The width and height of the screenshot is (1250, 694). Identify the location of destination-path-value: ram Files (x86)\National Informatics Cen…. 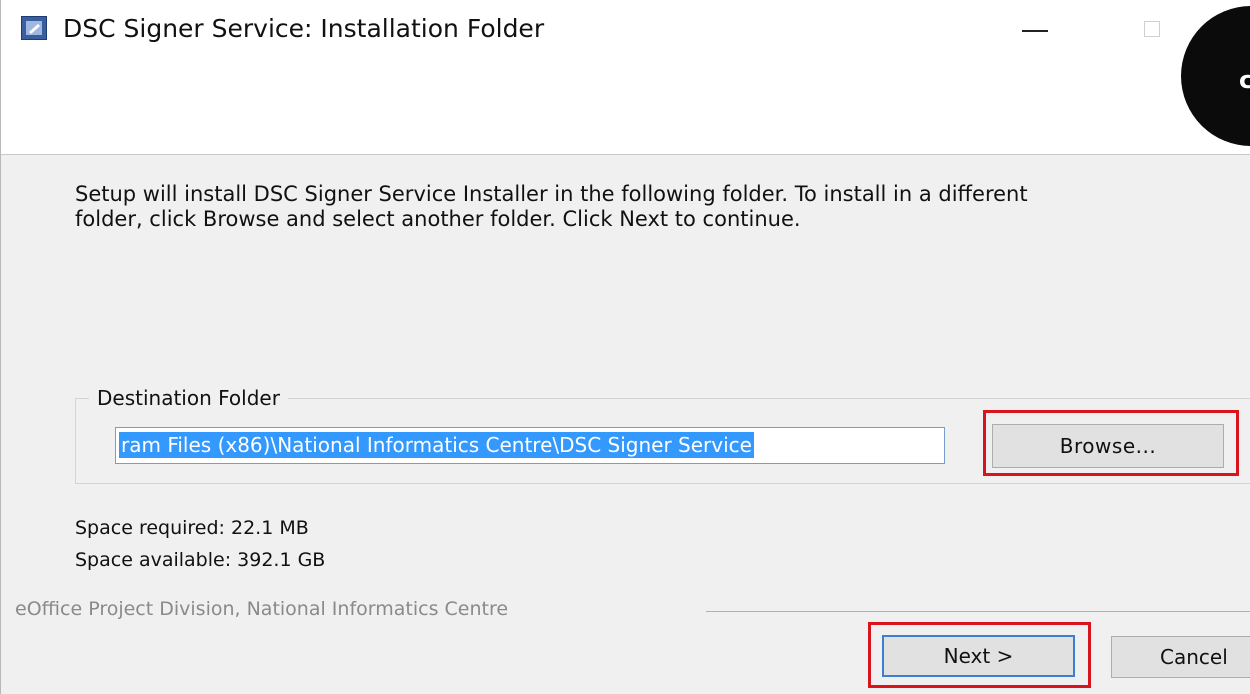
(436, 445).